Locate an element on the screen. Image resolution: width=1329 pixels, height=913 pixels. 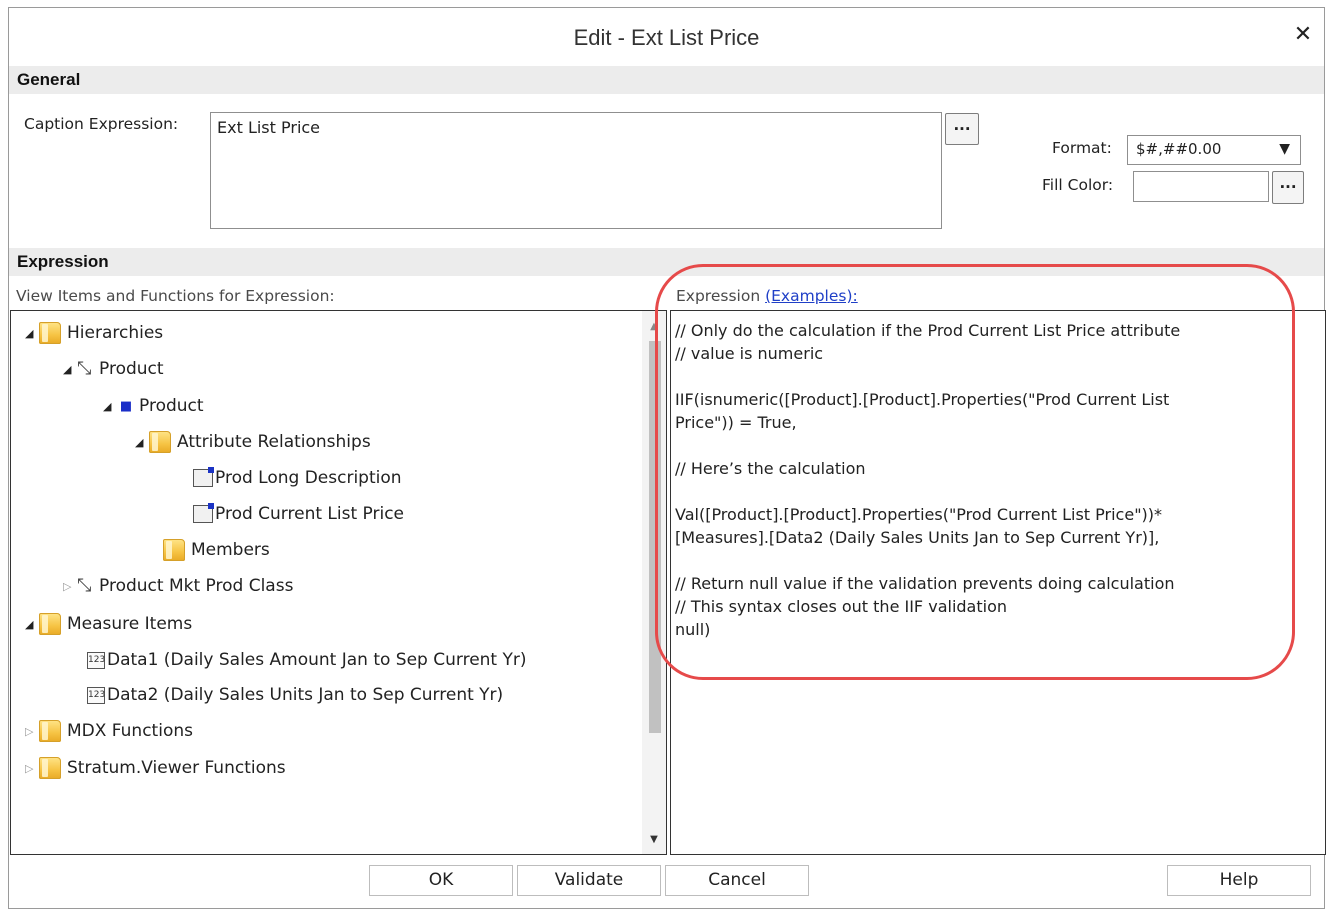
tree-item-prod-current-list-price: Prod Current List Price is located at coordinates (298, 514).